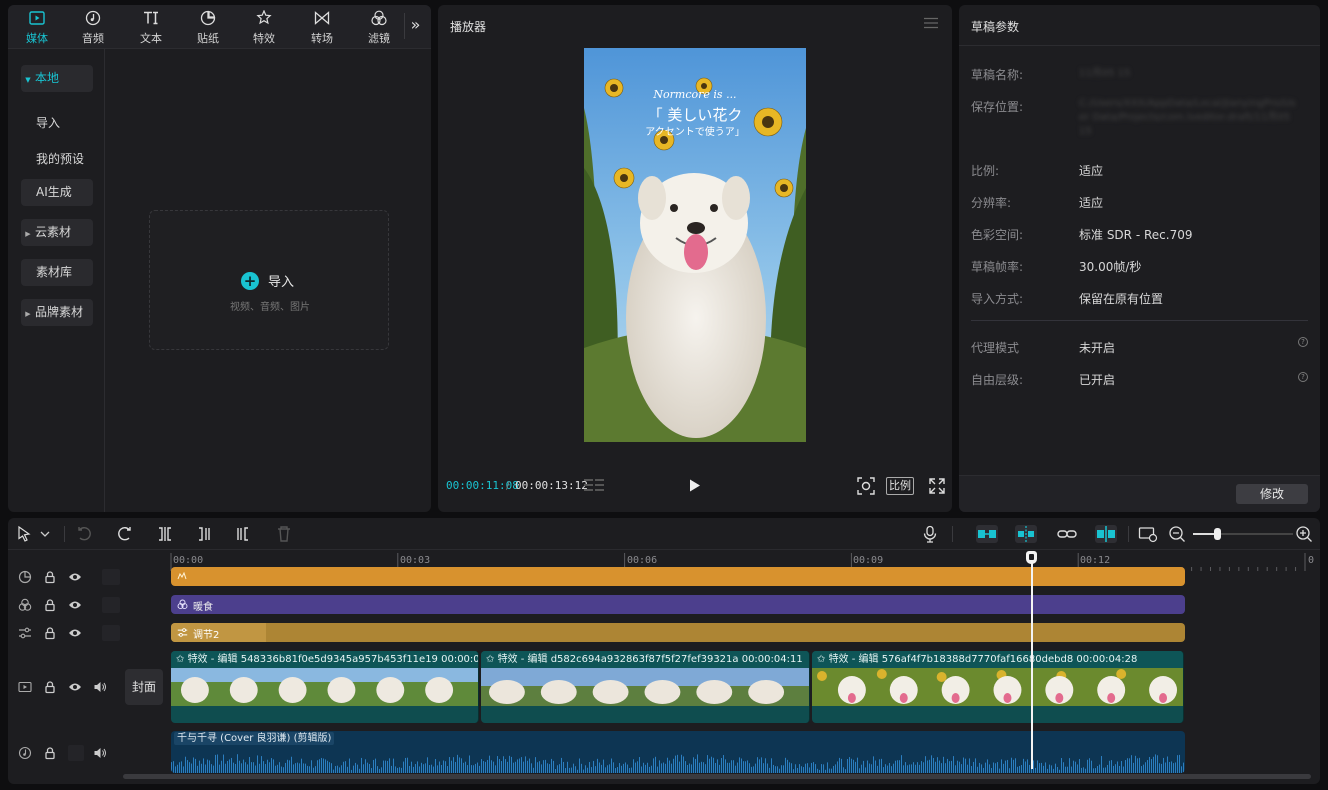  What do you see at coordinates (269, 280) in the screenshot?
I see `import-dropzone: + 导入 视频、音频、图片` at bounding box center [269, 280].